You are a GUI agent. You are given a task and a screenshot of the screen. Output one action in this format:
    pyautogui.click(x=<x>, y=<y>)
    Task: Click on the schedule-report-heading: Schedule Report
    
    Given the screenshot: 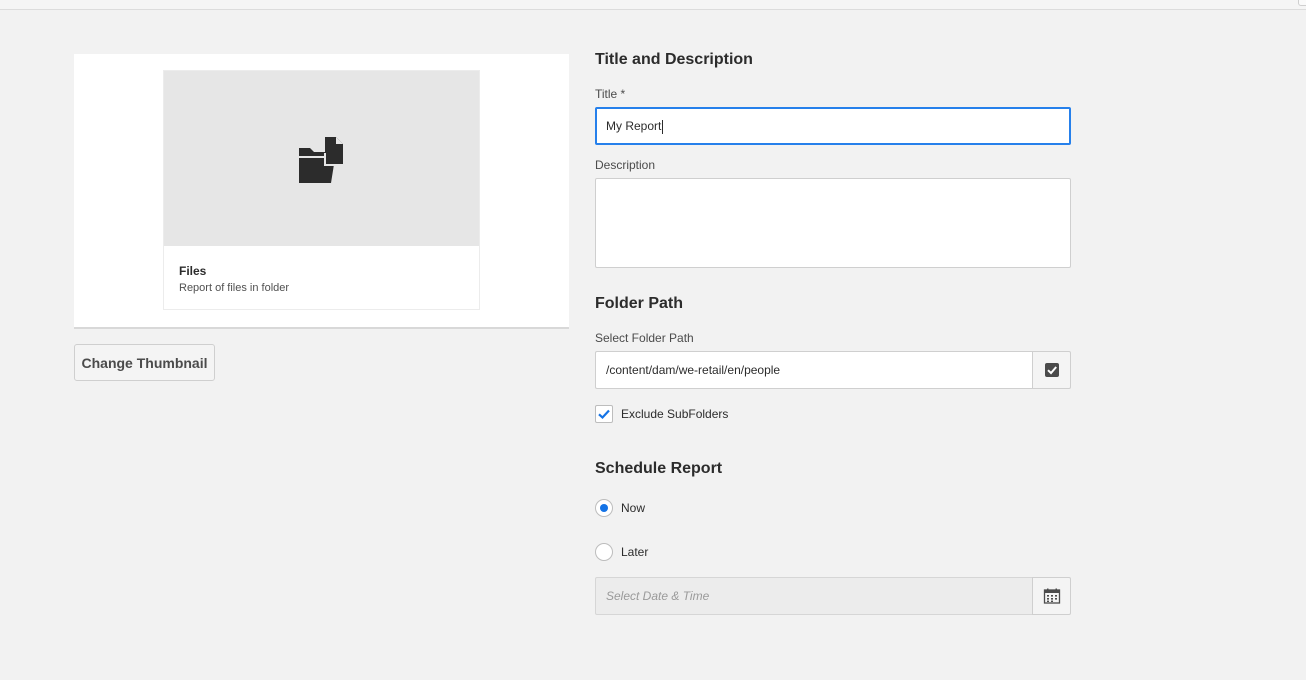 What is the action you would take?
    pyautogui.click(x=659, y=468)
    